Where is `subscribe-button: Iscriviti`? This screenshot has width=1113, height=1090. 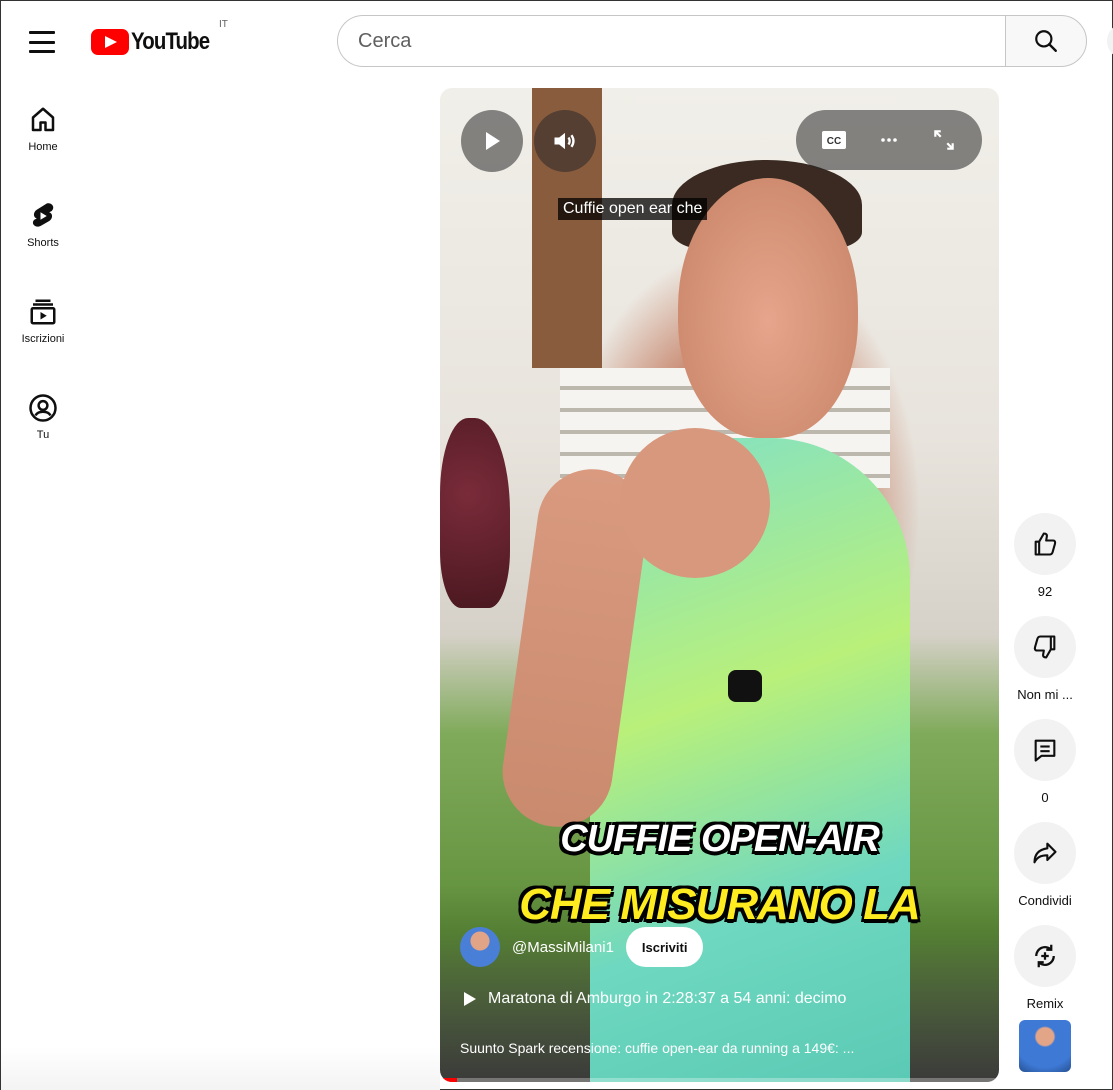
subscribe-button: Iscriviti is located at coordinates (664, 947).